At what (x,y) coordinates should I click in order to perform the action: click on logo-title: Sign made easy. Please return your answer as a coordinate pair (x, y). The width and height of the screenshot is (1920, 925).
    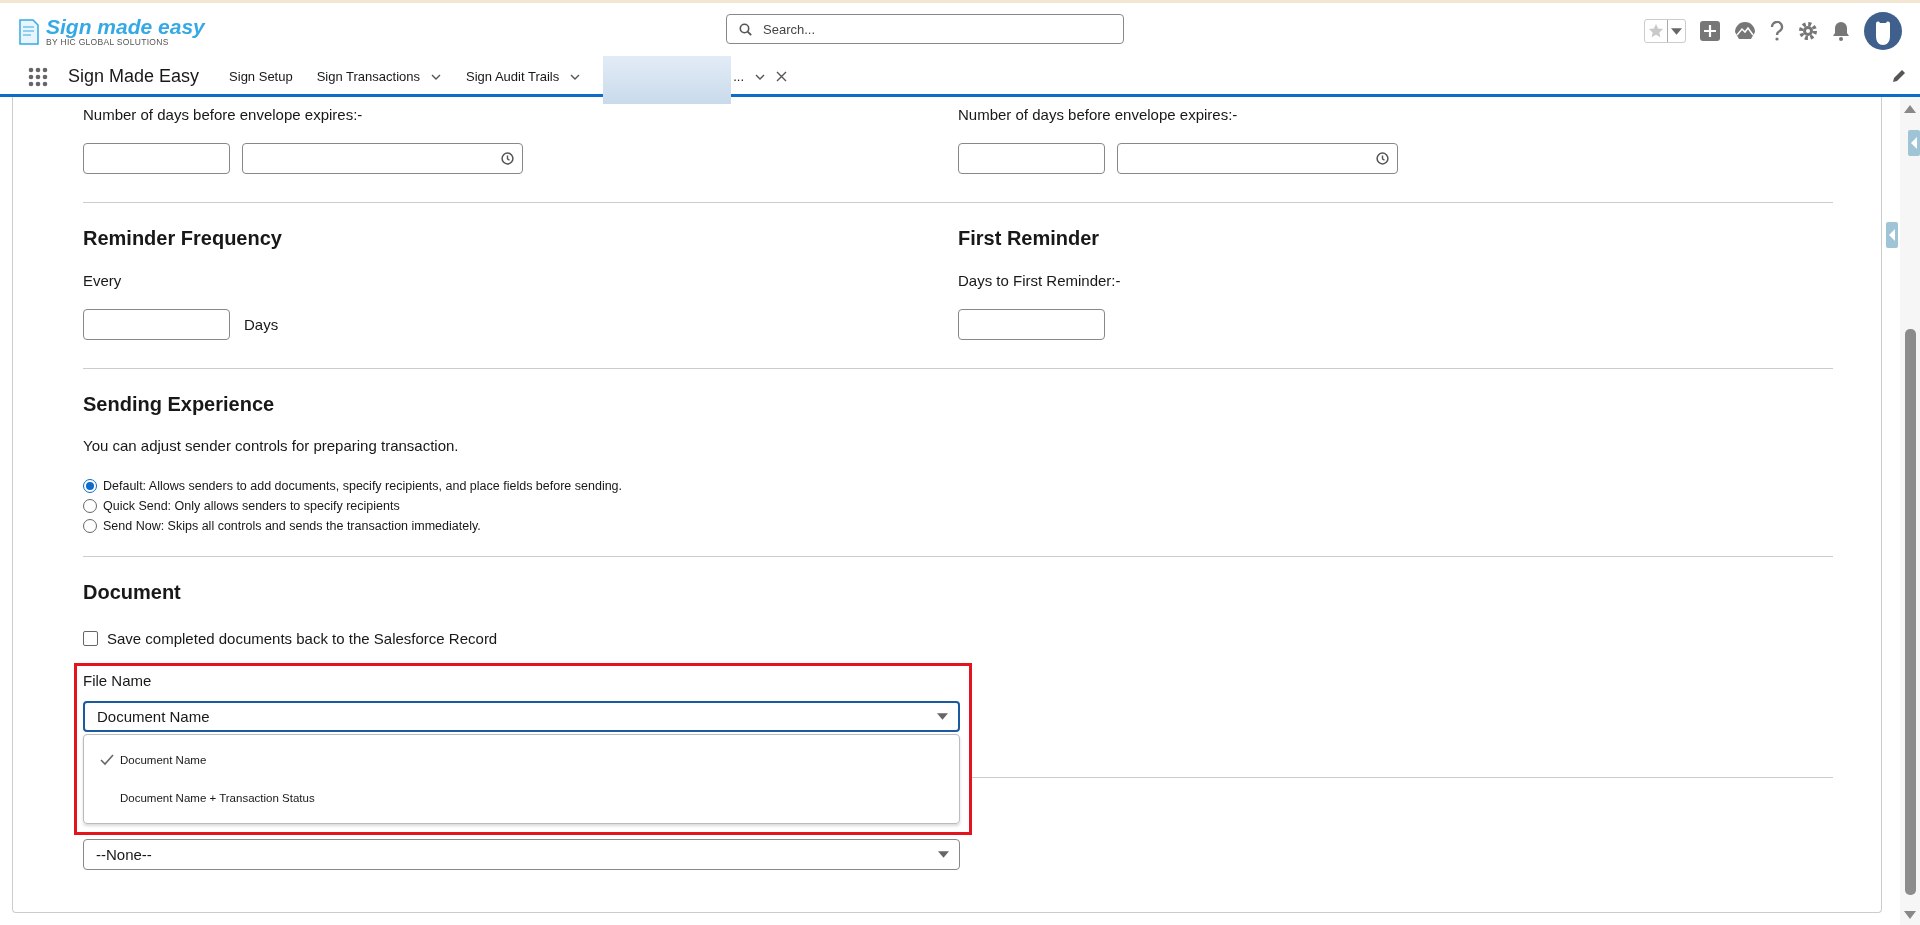
    Looking at the image, I should click on (125, 26).